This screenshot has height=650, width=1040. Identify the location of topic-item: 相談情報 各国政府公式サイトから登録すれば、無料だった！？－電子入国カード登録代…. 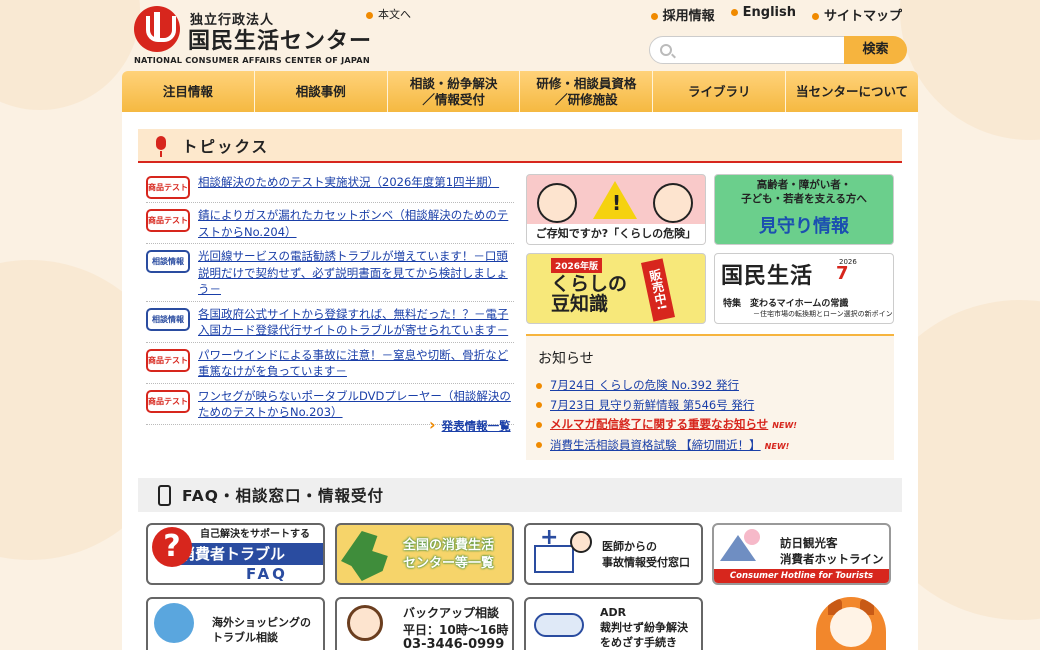
(330, 322).